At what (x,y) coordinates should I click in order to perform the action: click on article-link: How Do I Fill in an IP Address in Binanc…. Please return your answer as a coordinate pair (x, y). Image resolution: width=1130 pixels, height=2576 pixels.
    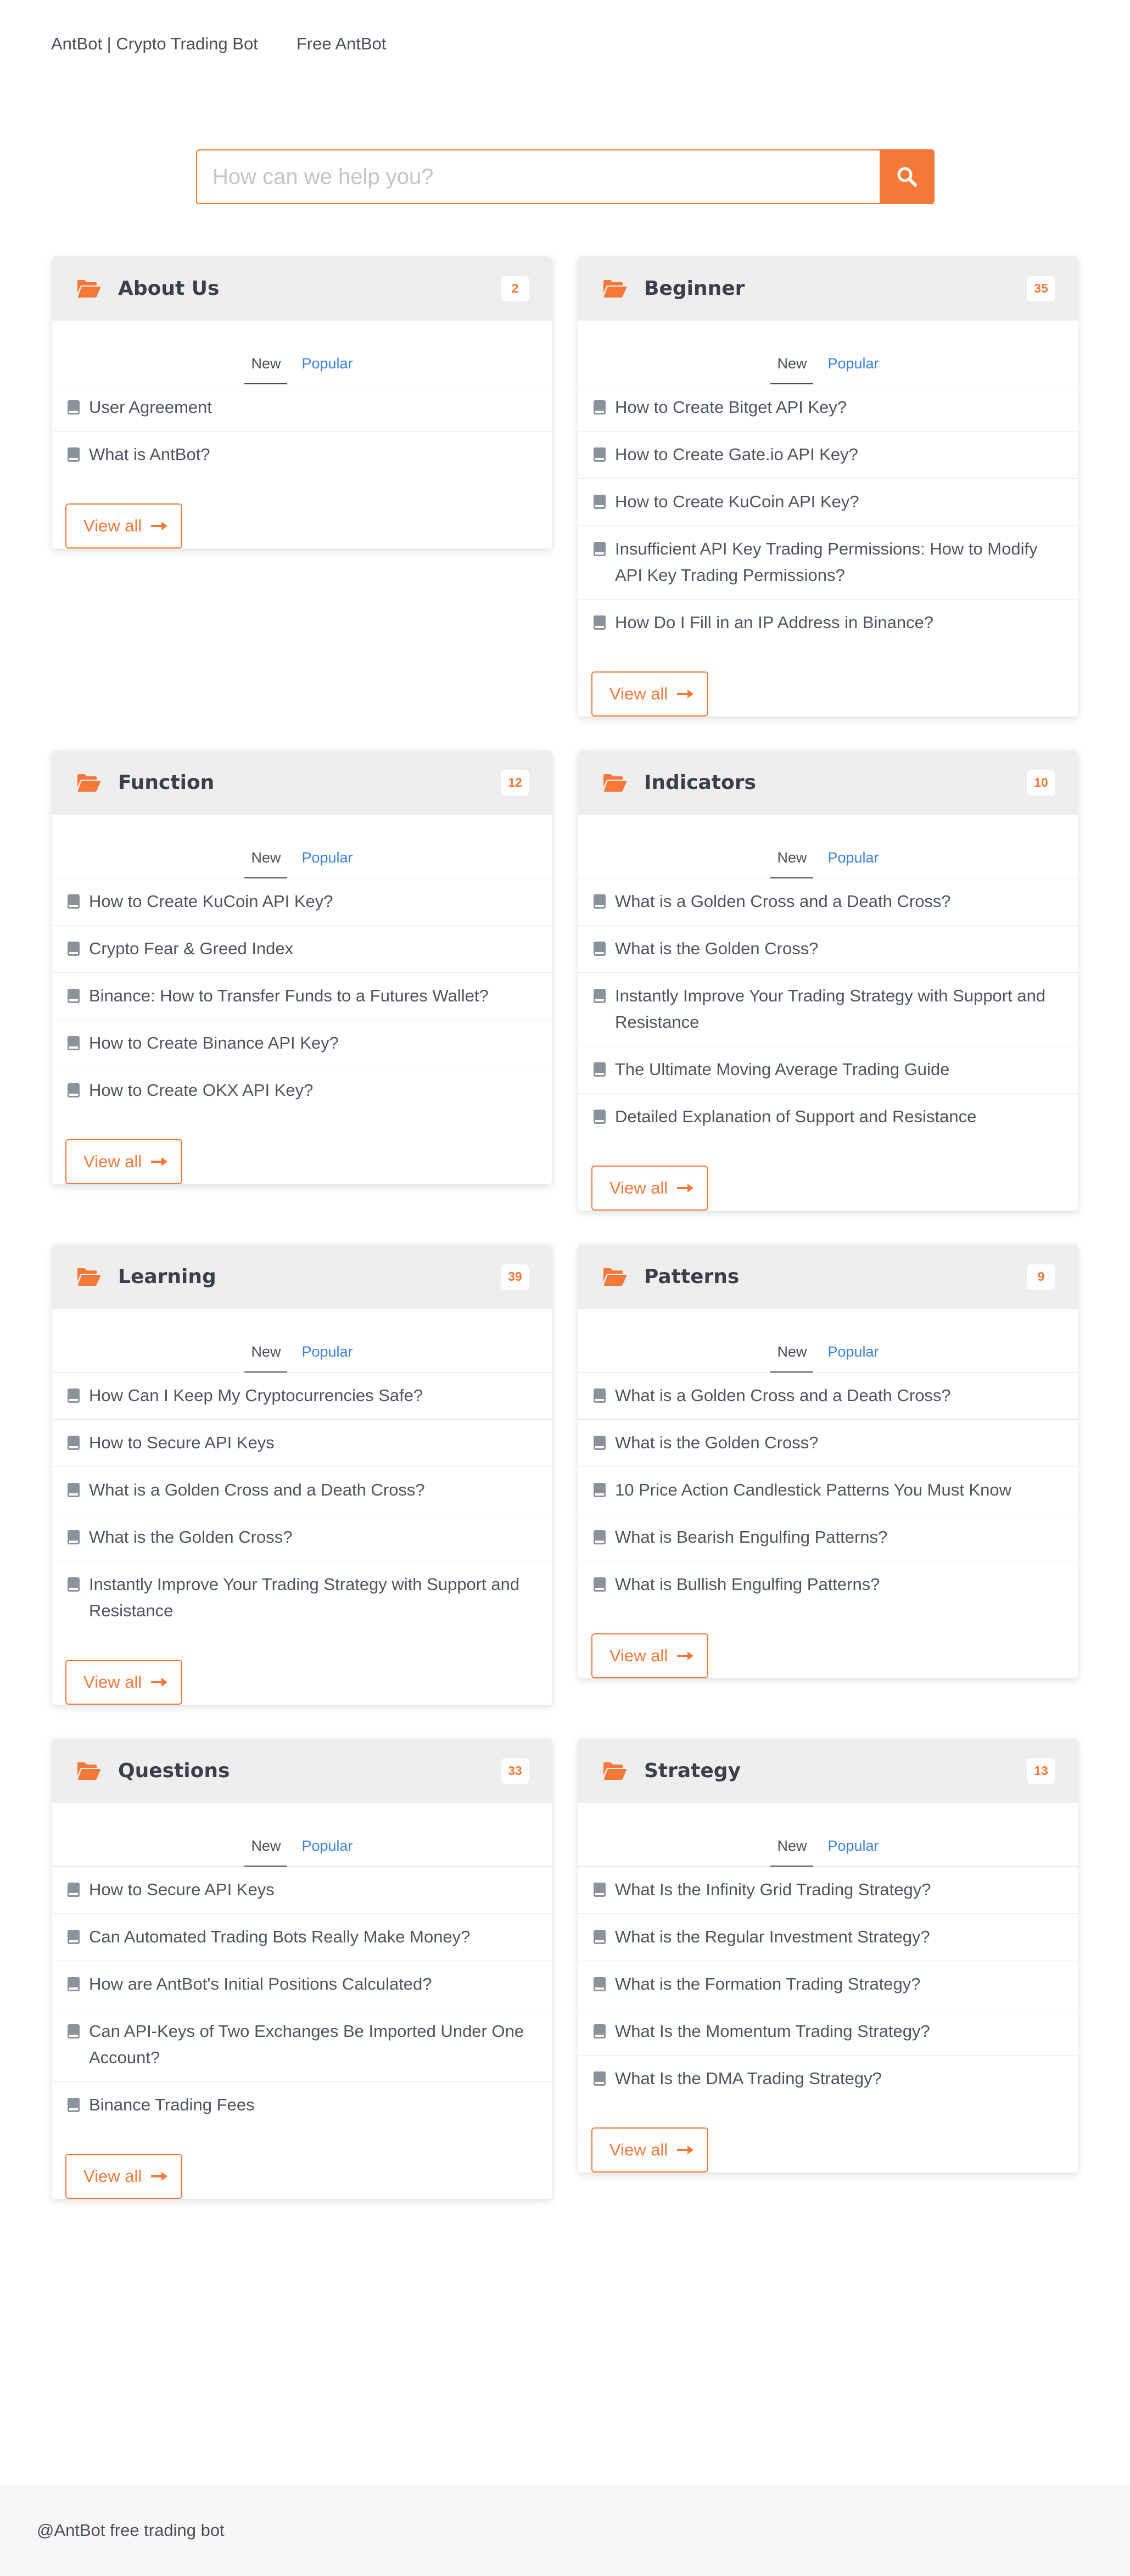
    Looking at the image, I should click on (828, 623).